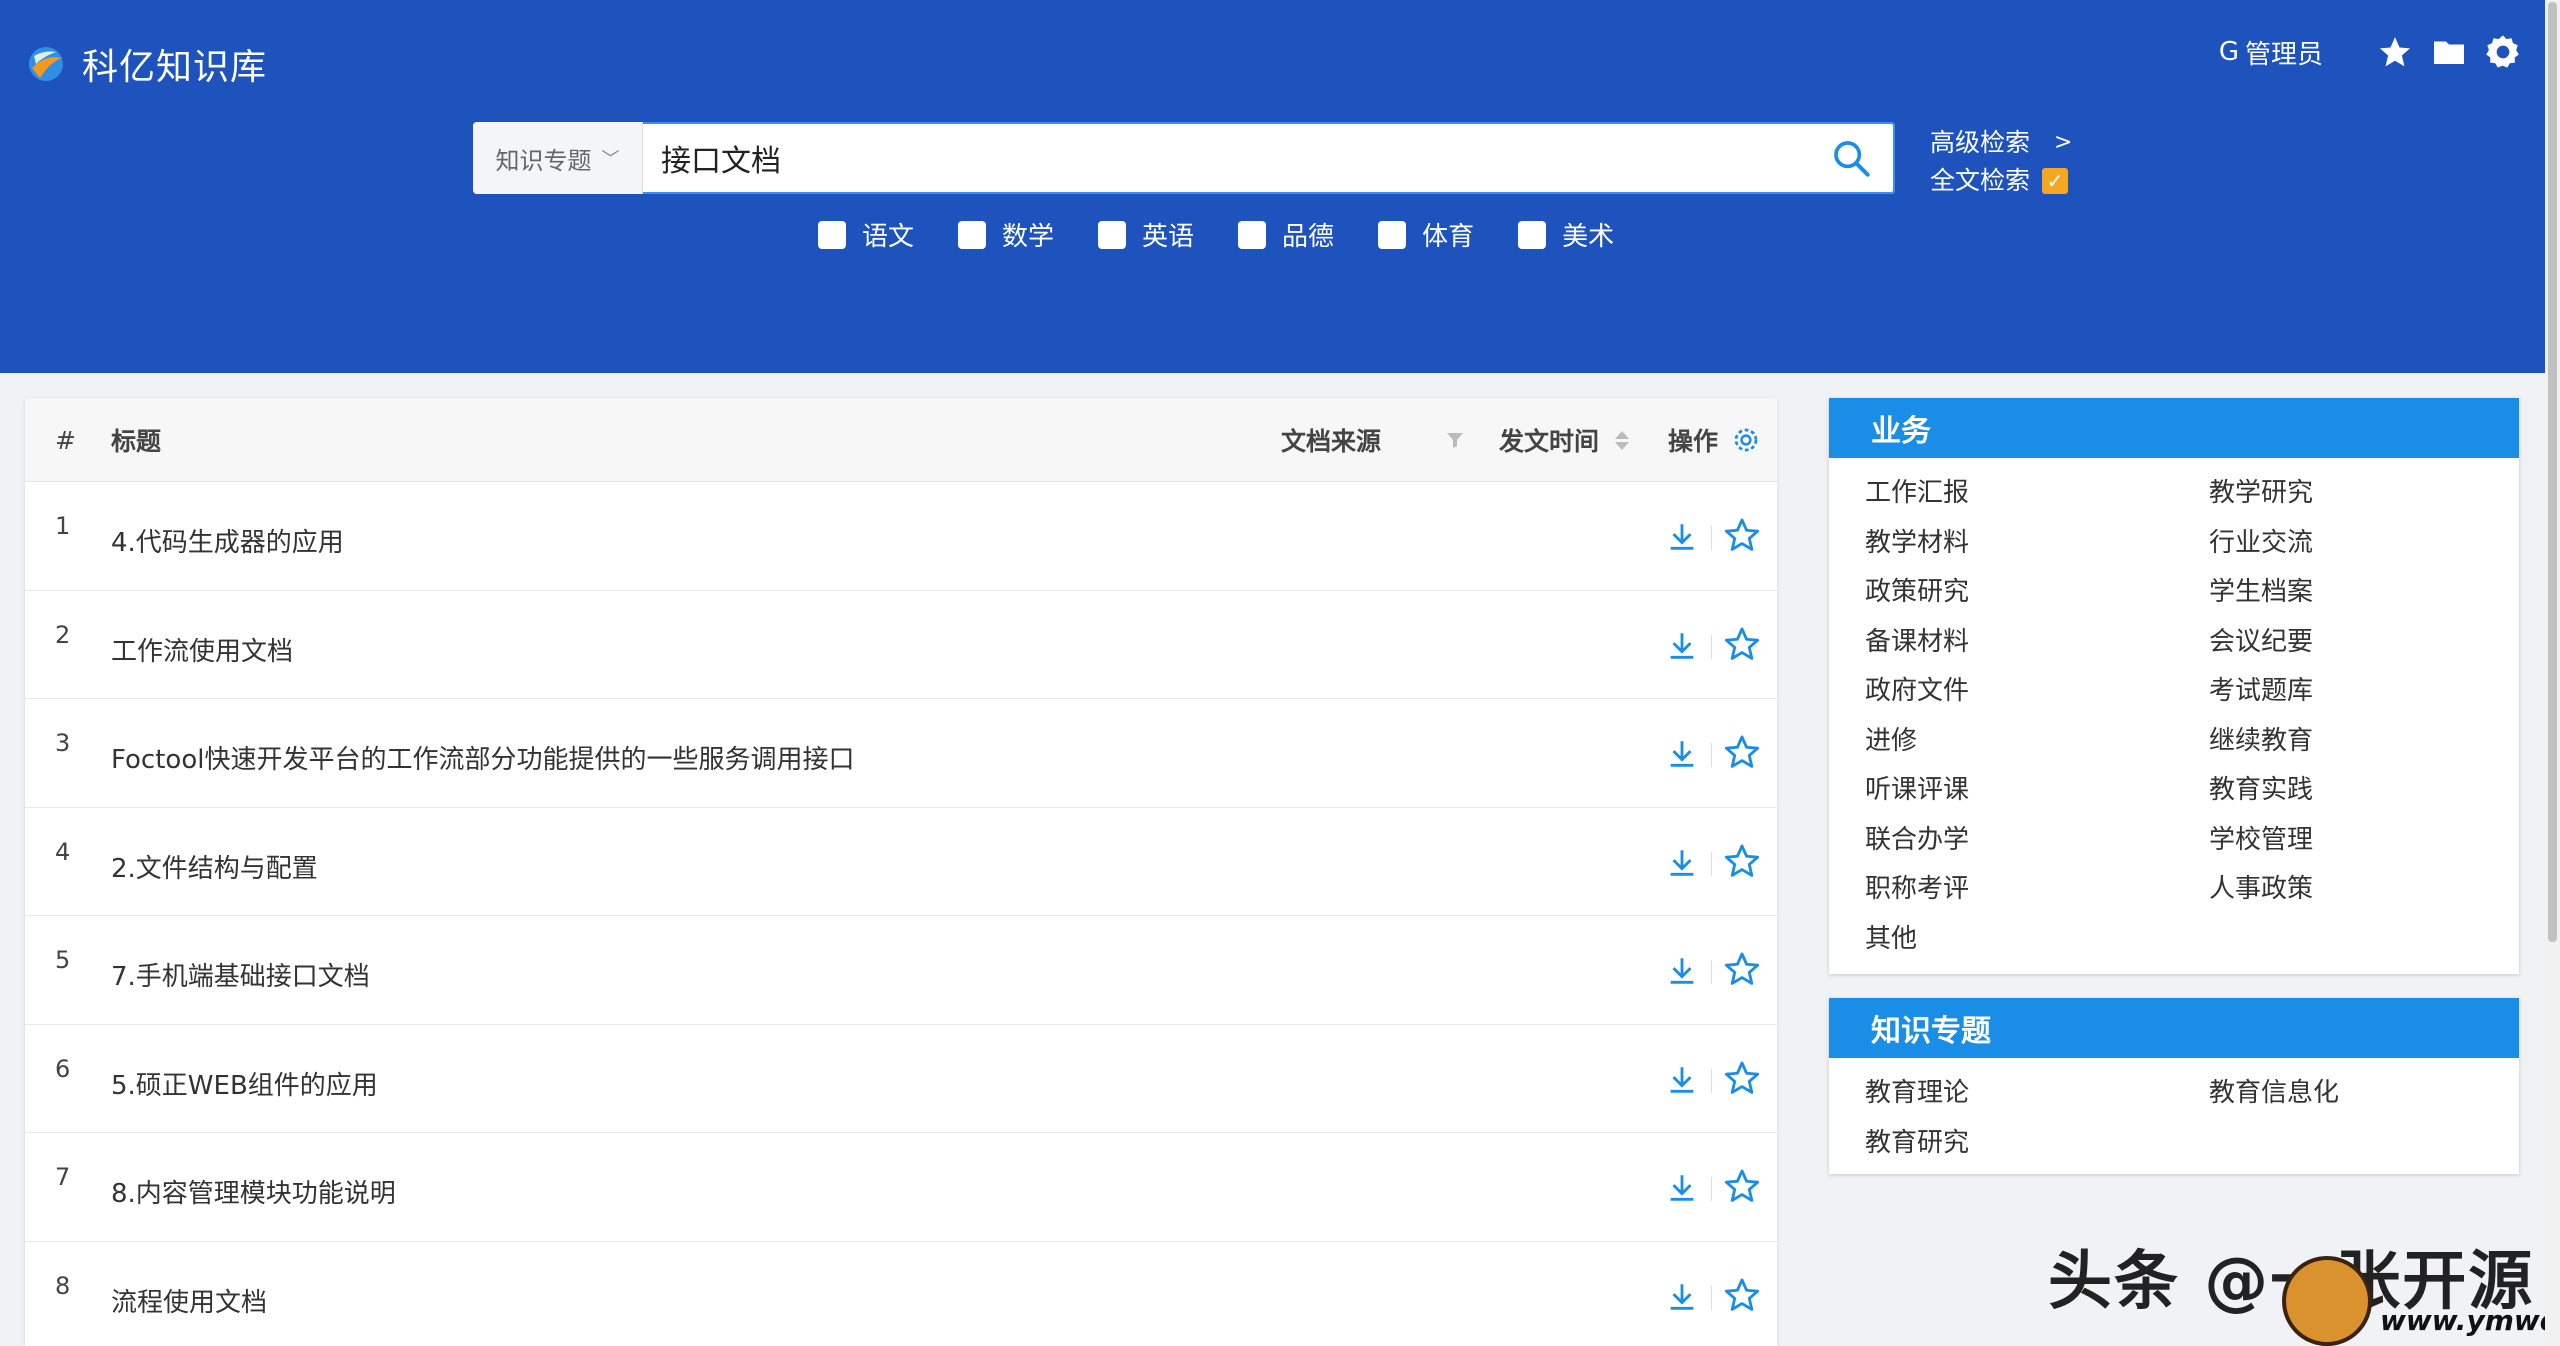  What do you see at coordinates (2381, 640) in the screenshot?
I see `category-link: 会议纪要` at bounding box center [2381, 640].